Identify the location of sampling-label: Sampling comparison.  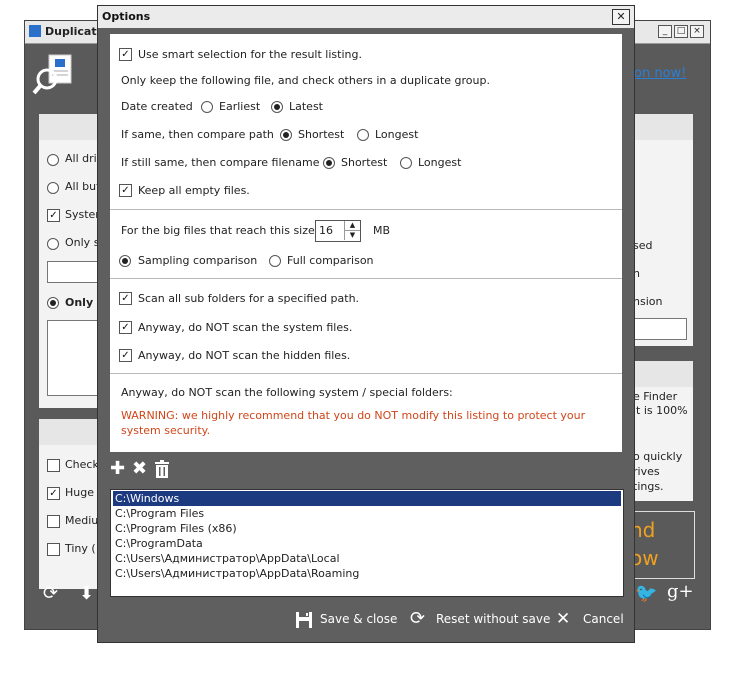
(198, 260).